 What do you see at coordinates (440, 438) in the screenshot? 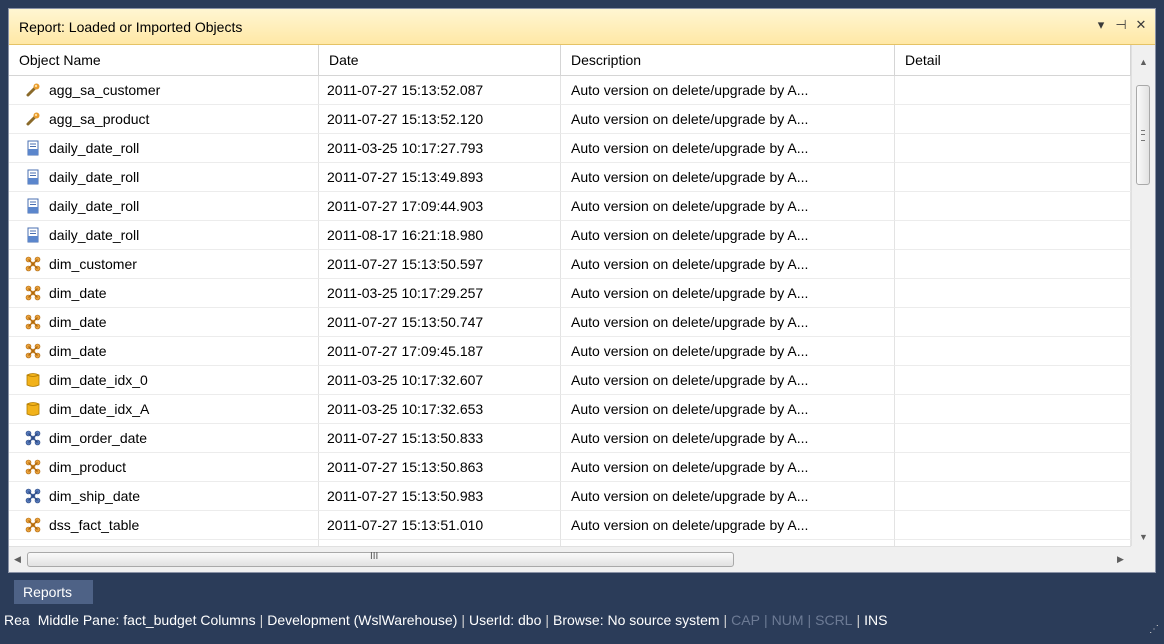
I see `date-cell: 2011-07-27 15:13:50.833` at bounding box center [440, 438].